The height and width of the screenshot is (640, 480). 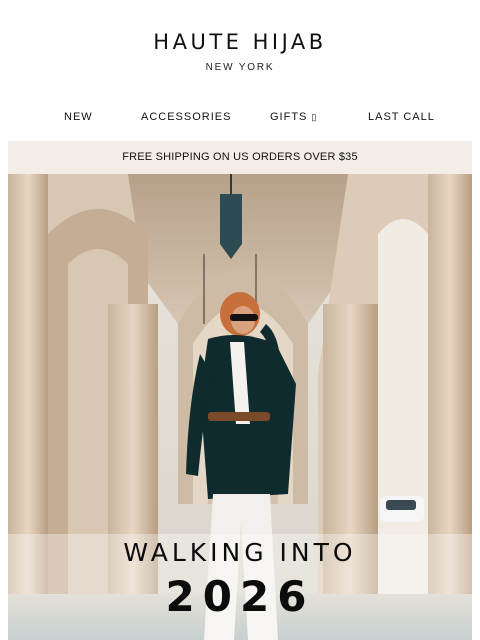 I want to click on nav-item-new: NEW, so click(x=78, y=117).